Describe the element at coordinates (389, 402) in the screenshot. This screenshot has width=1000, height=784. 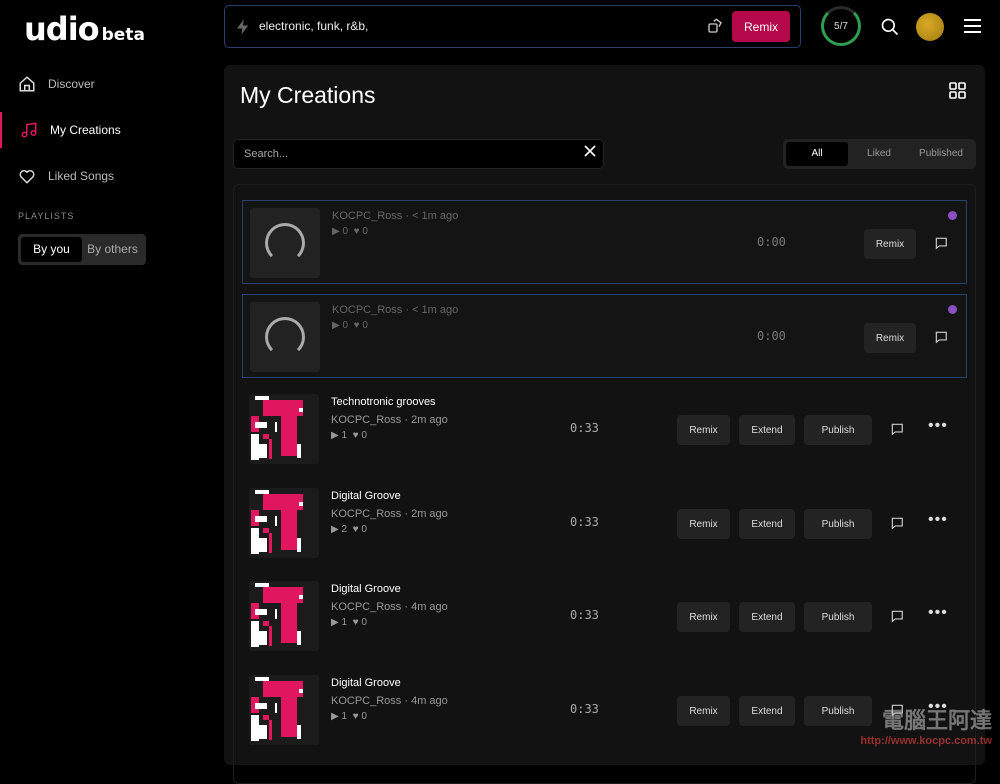
I see `song-title: Technotronic grooves` at that location.